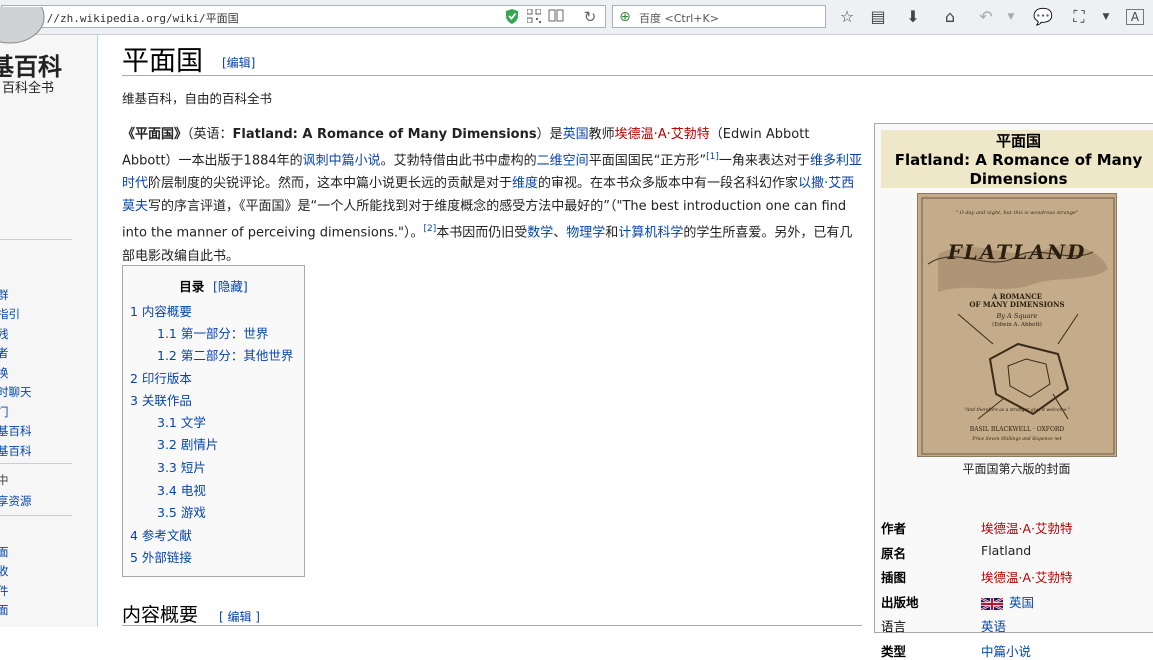 The height and width of the screenshot is (660, 1153). What do you see at coordinates (1021, 601) in the screenshot?
I see `infobox-value-country: 英国` at bounding box center [1021, 601].